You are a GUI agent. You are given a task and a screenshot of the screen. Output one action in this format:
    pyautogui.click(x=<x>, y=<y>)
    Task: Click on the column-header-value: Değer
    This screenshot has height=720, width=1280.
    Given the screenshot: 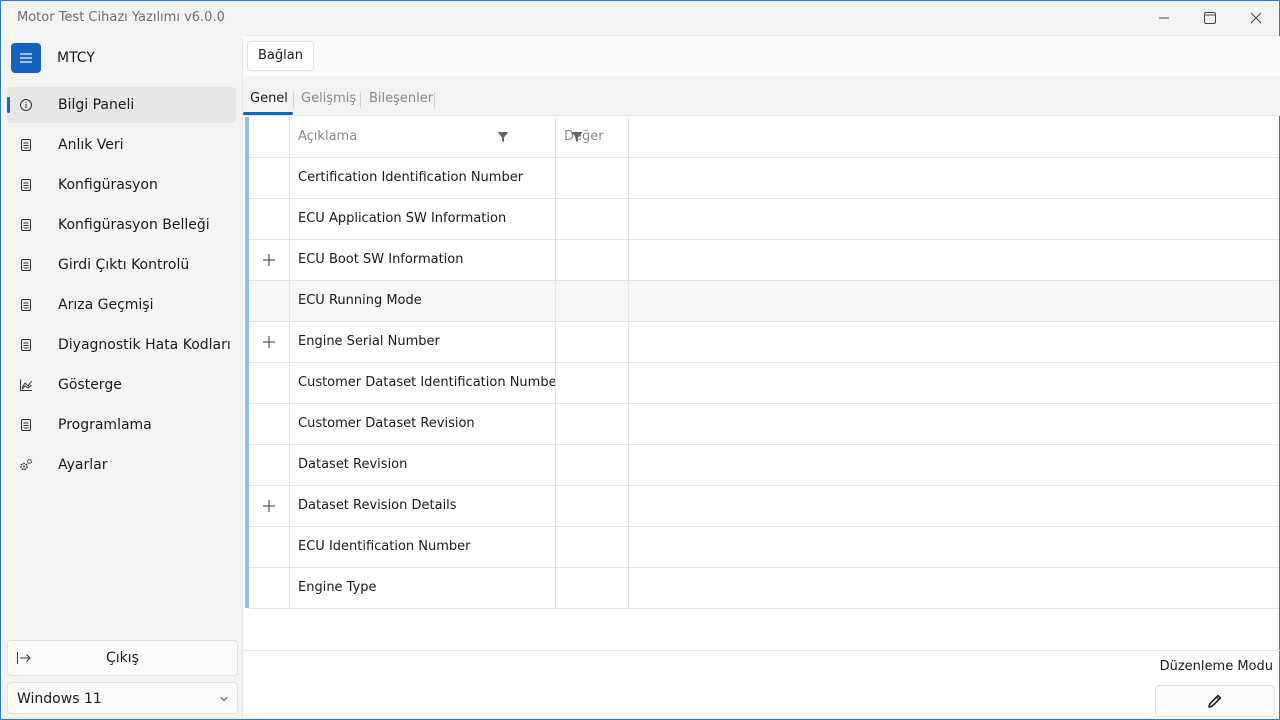 What is the action you would take?
    pyautogui.click(x=592, y=137)
    